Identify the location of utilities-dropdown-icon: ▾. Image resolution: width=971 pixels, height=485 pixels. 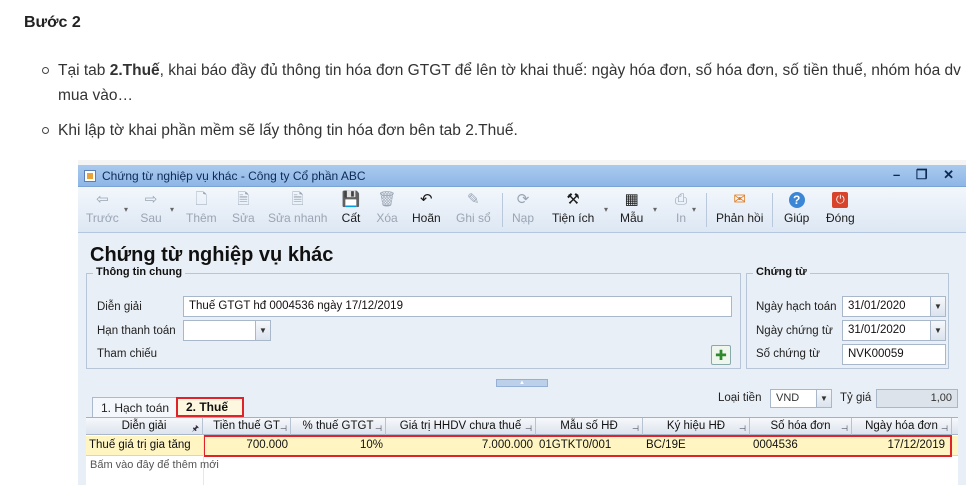
(606, 209).